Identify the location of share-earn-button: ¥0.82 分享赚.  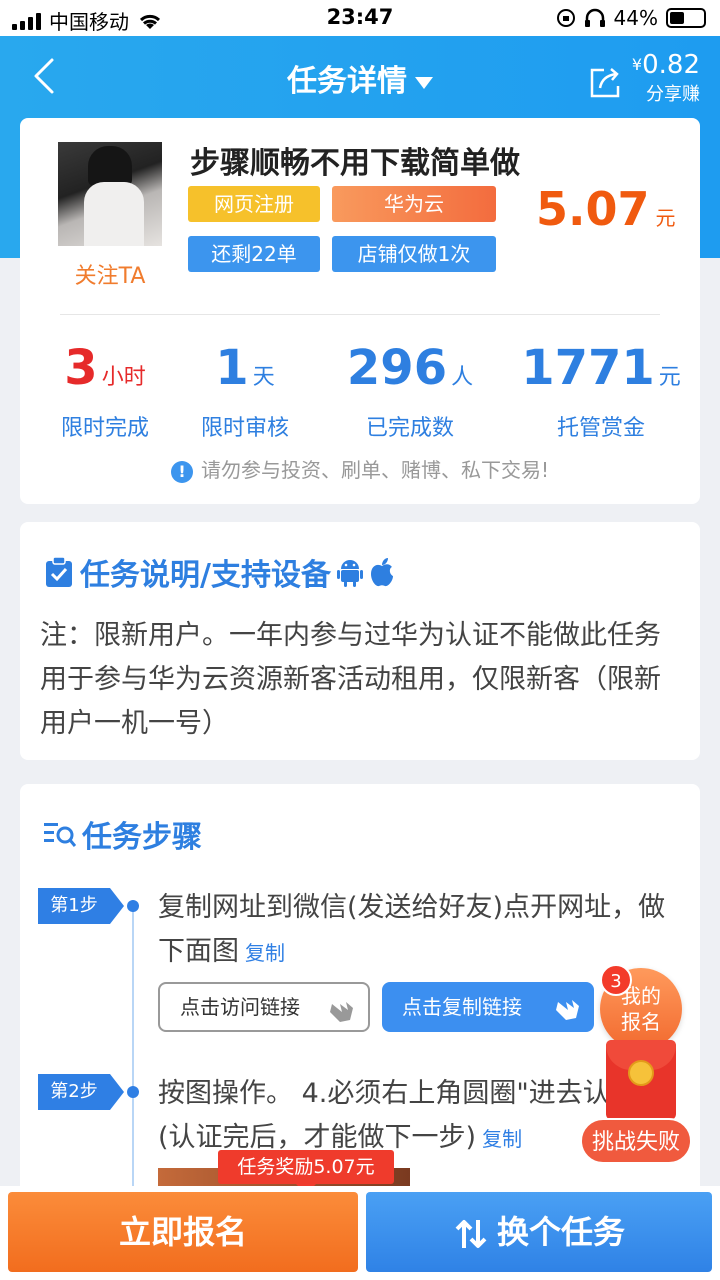
(643, 78).